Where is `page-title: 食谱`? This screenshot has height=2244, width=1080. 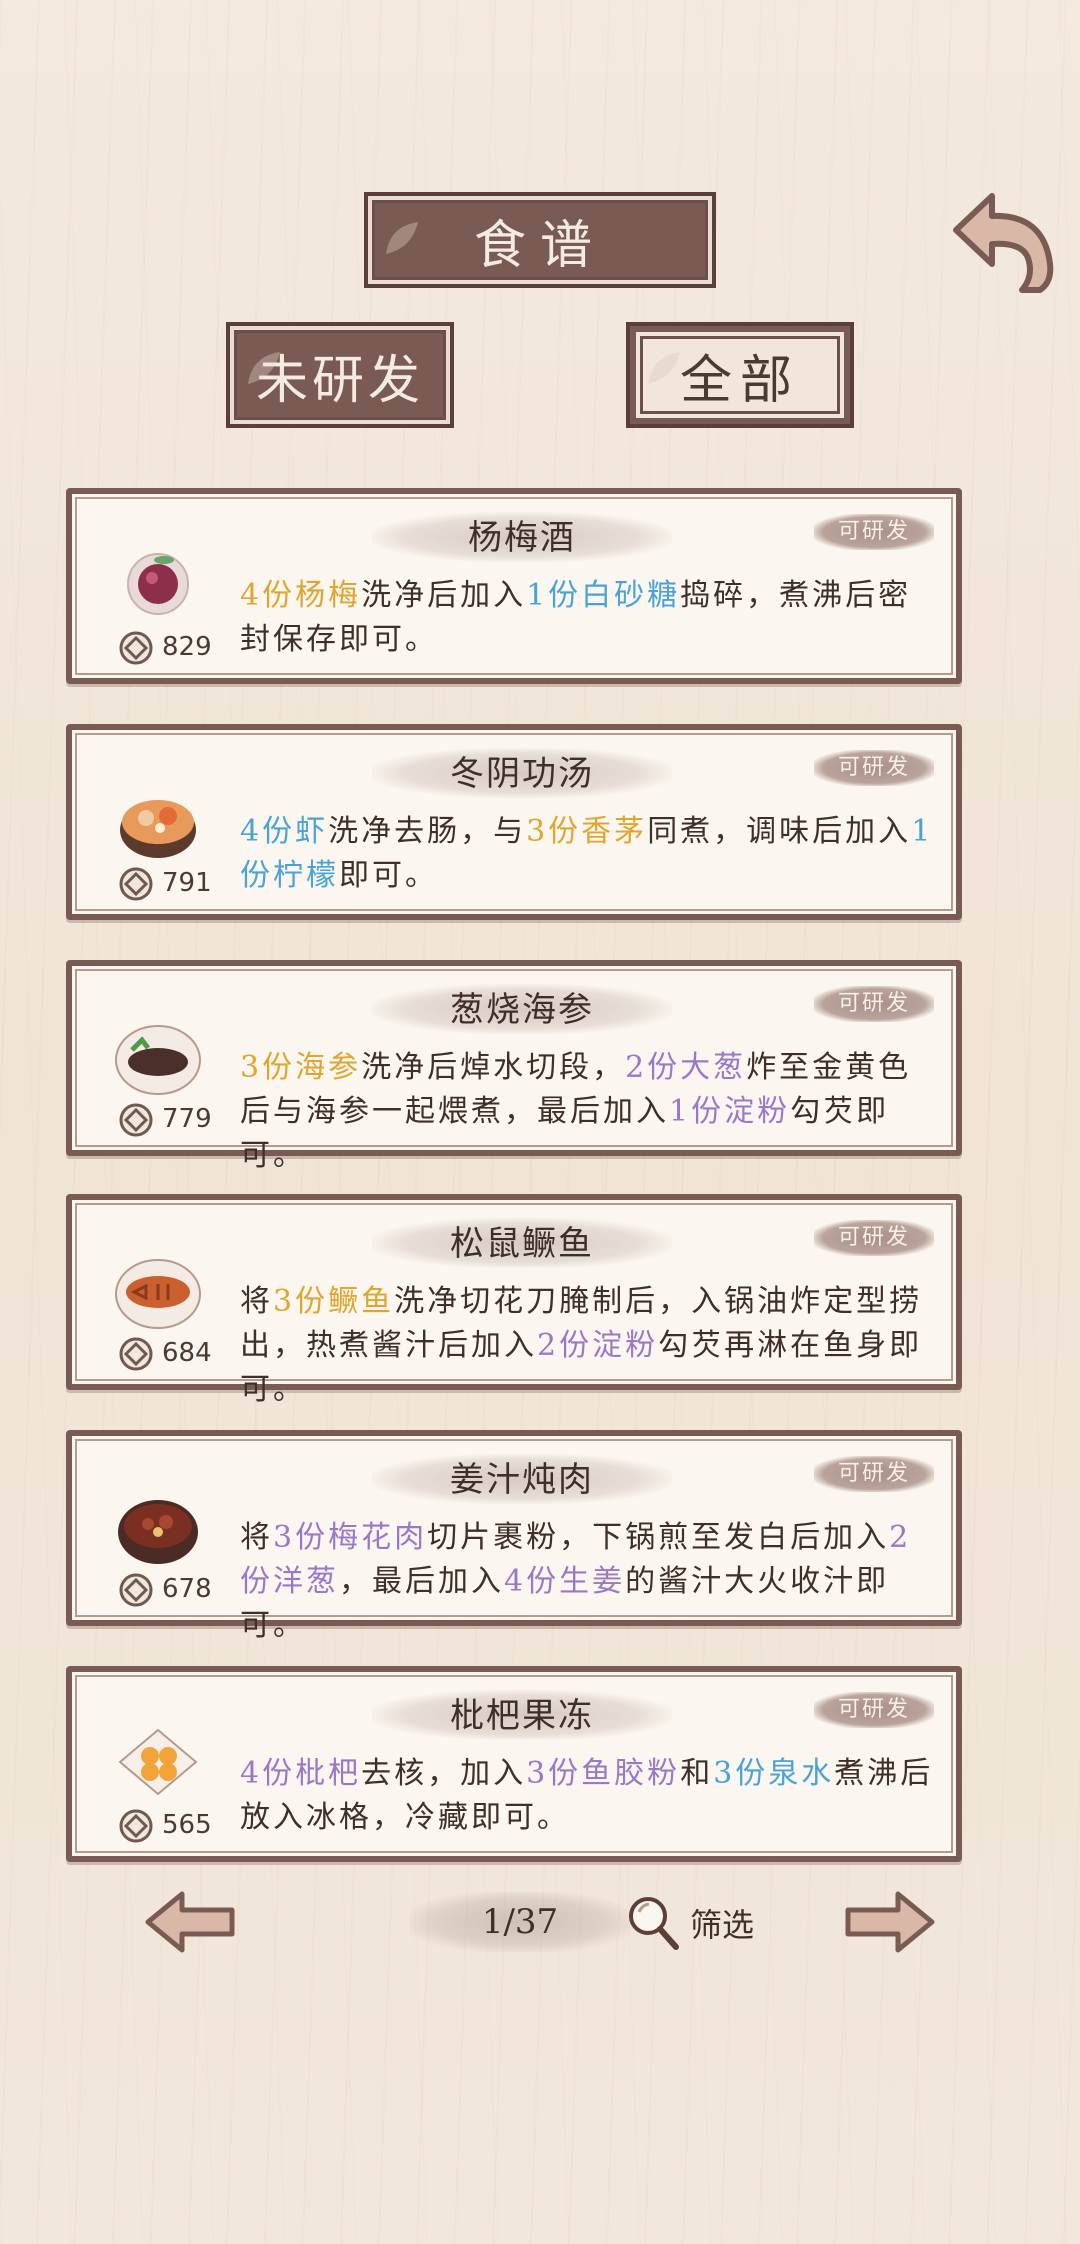 page-title: 食谱 is located at coordinates (540, 240).